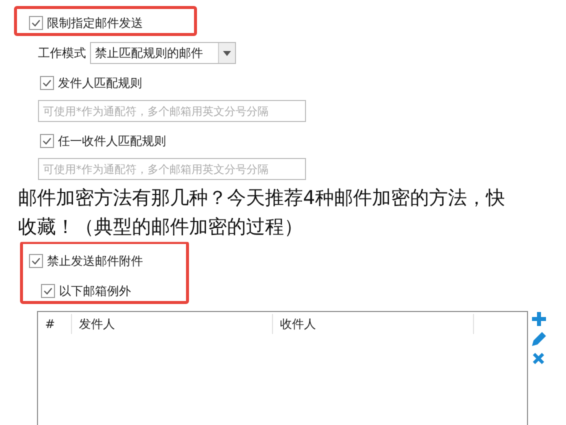 This screenshot has height=425, width=566. What do you see at coordinates (95, 23) in the screenshot?
I see `checkbox-label: 限制指定邮件发送` at bounding box center [95, 23].